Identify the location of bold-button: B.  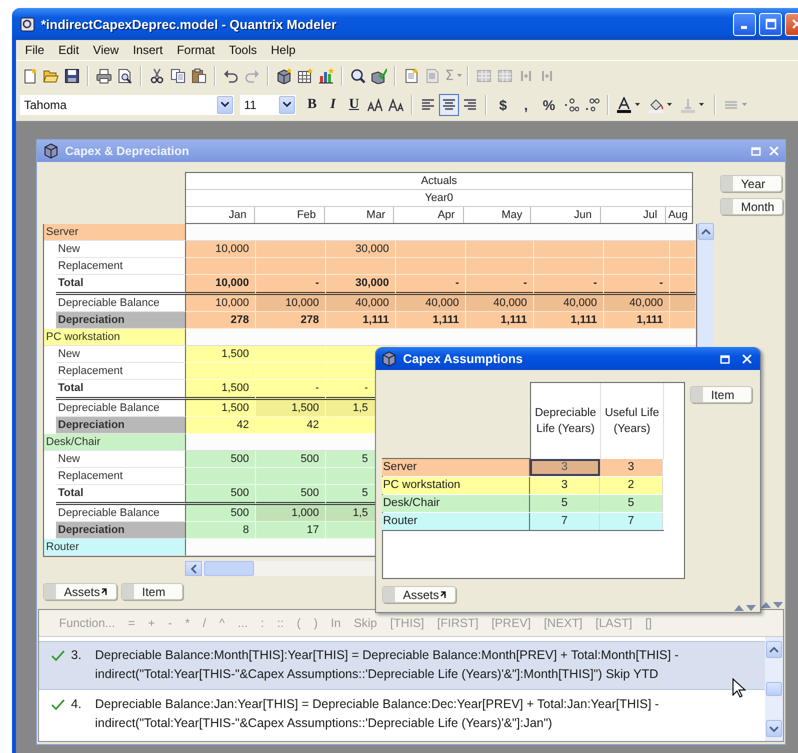
(312, 104).